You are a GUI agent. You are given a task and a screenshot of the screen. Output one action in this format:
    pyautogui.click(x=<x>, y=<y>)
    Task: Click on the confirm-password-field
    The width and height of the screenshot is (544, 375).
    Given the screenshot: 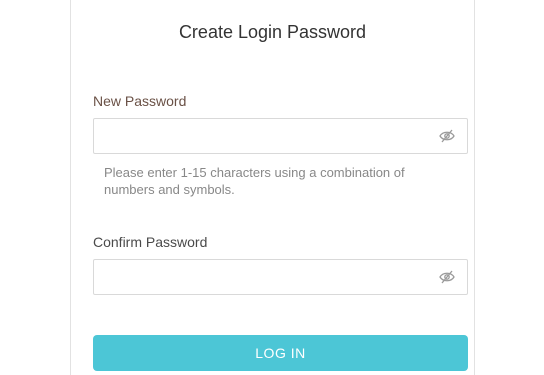 What is the action you would take?
    pyautogui.click(x=280, y=277)
    